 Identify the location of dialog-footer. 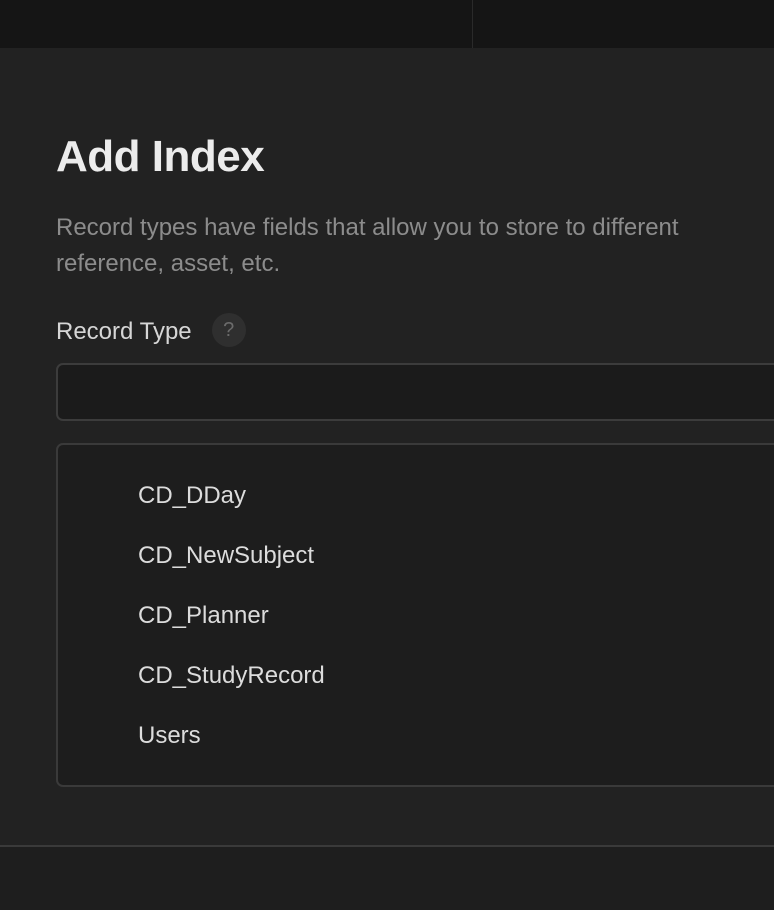
(387, 878).